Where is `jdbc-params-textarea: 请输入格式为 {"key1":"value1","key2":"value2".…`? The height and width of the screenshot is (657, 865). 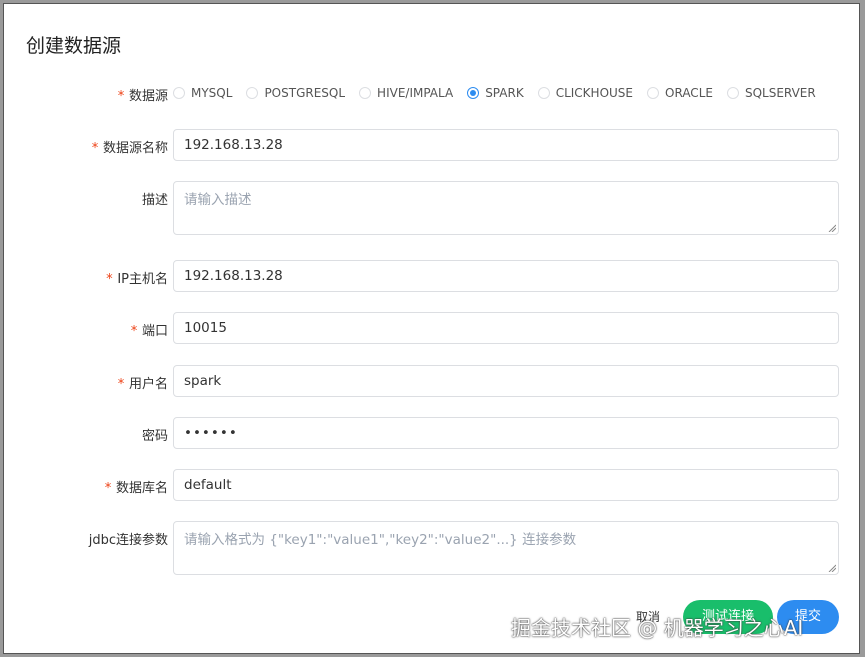 jdbc-params-textarea: 请输入格式为 {"key1":"value1","key2":"value2".… is located at coordinates (506, 548).